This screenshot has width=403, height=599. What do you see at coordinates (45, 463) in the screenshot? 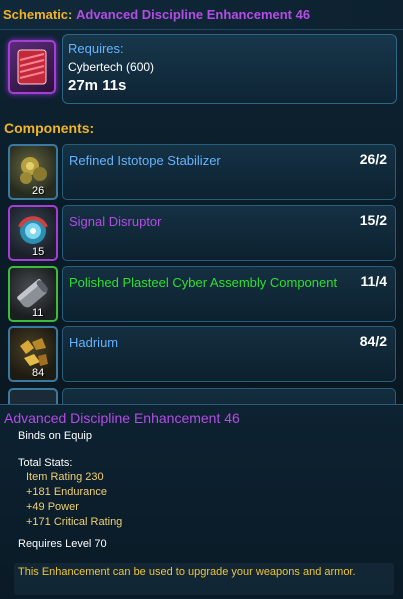
I see `total-stats-label: Total Stats:` at bounding box center [45, 463].